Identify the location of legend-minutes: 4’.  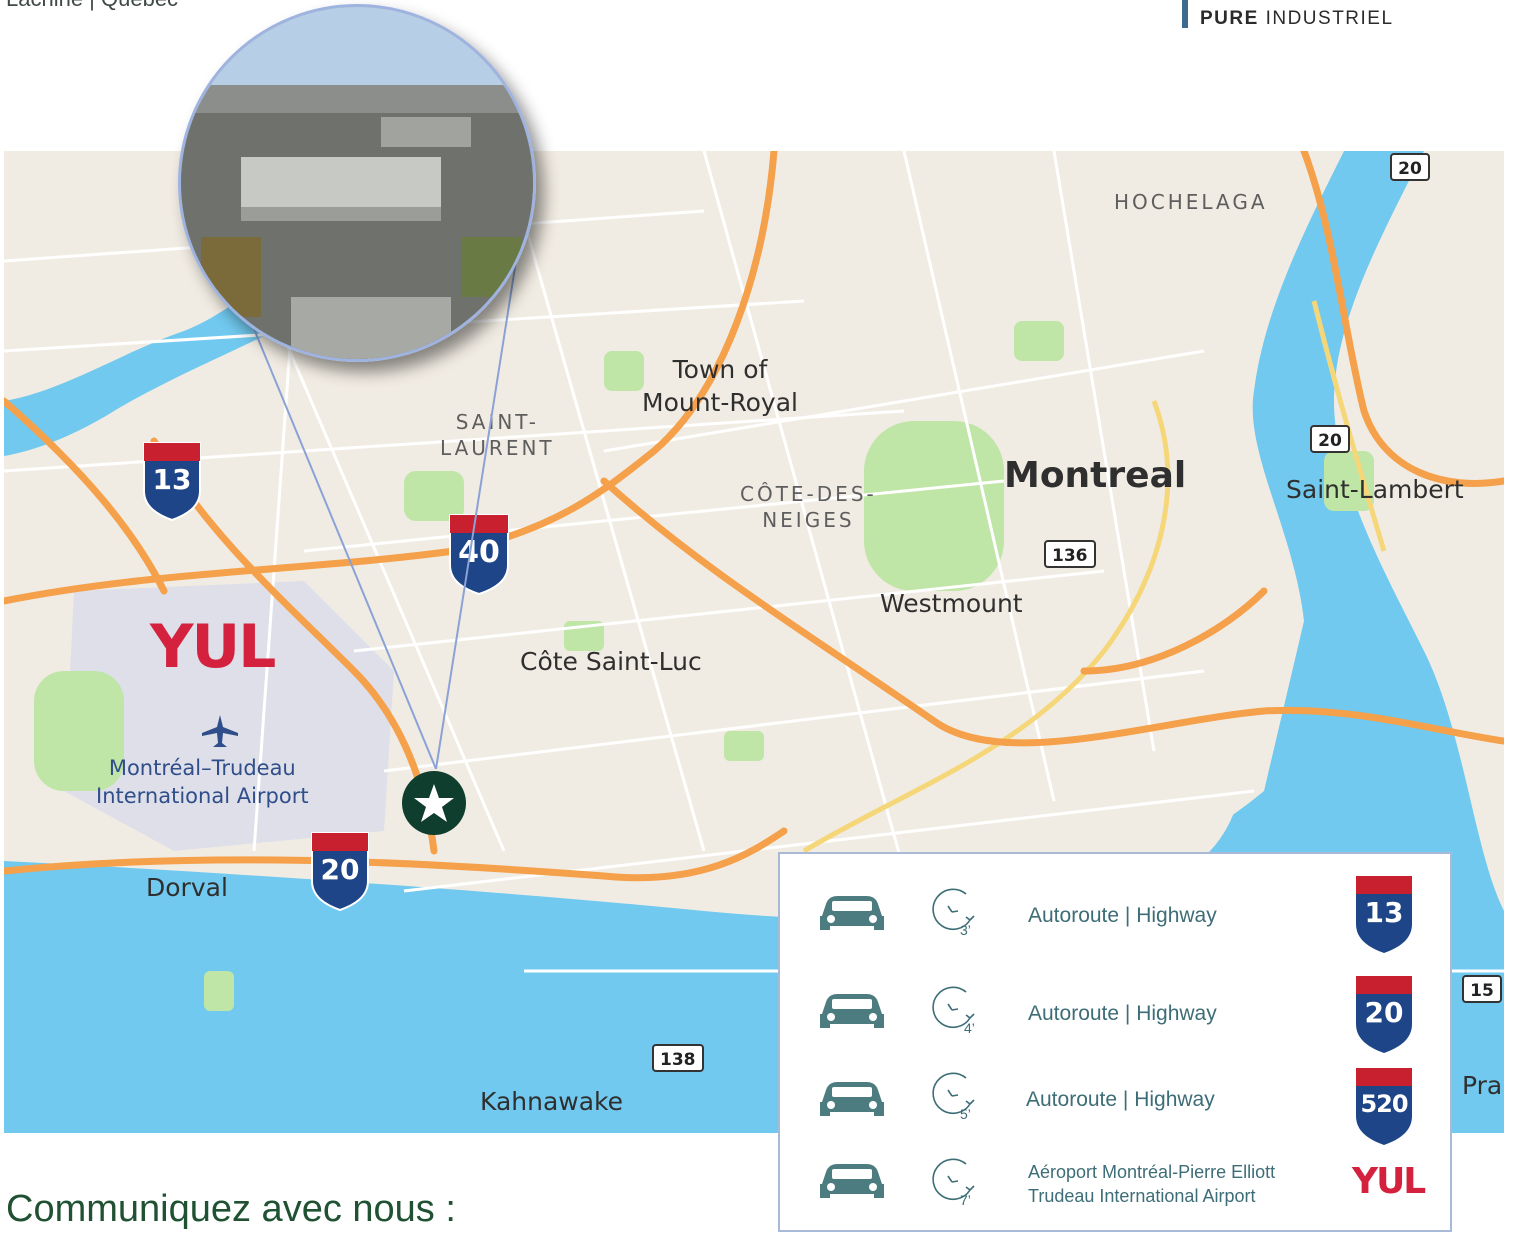
(969, 1028).